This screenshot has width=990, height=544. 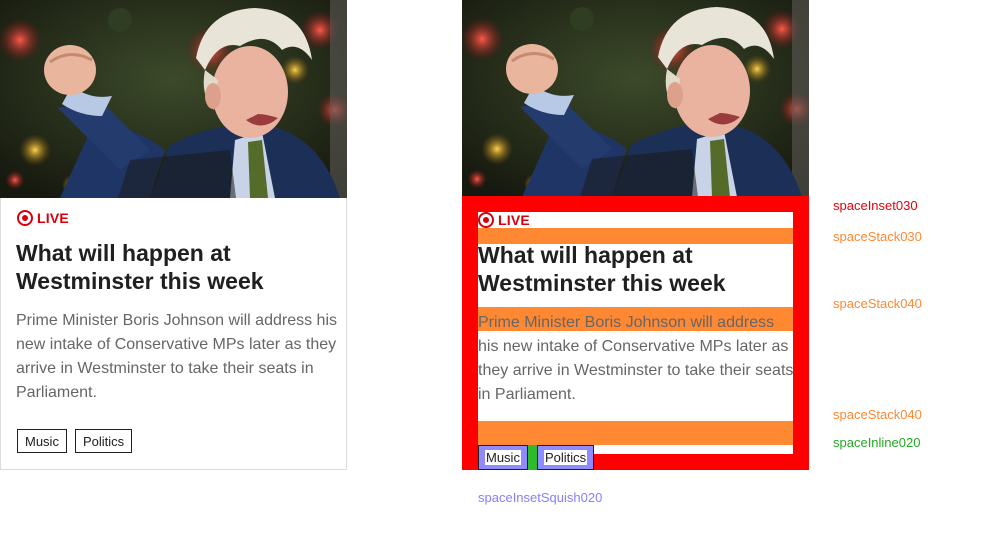 I want to click on anno-space-stack-headline: spaceStack040, so click(x=877, y=303).